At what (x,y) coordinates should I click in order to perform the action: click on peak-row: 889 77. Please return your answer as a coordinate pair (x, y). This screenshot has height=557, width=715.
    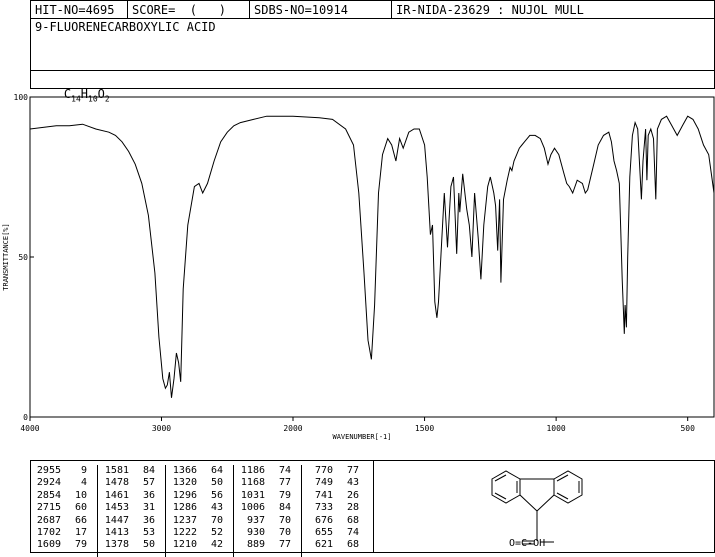
    Looking at the image, I should click on (268, 545).